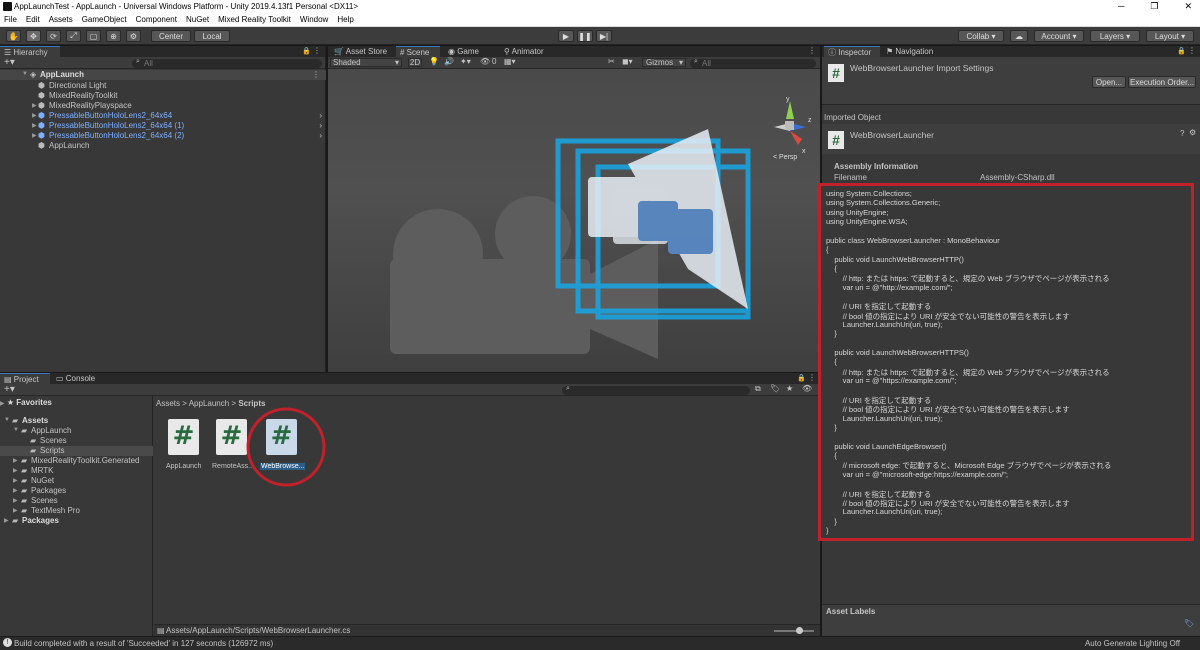  Describe the element at coordinates (1182, 133) in the screenshot. I see `help-icon: ?` at that location.